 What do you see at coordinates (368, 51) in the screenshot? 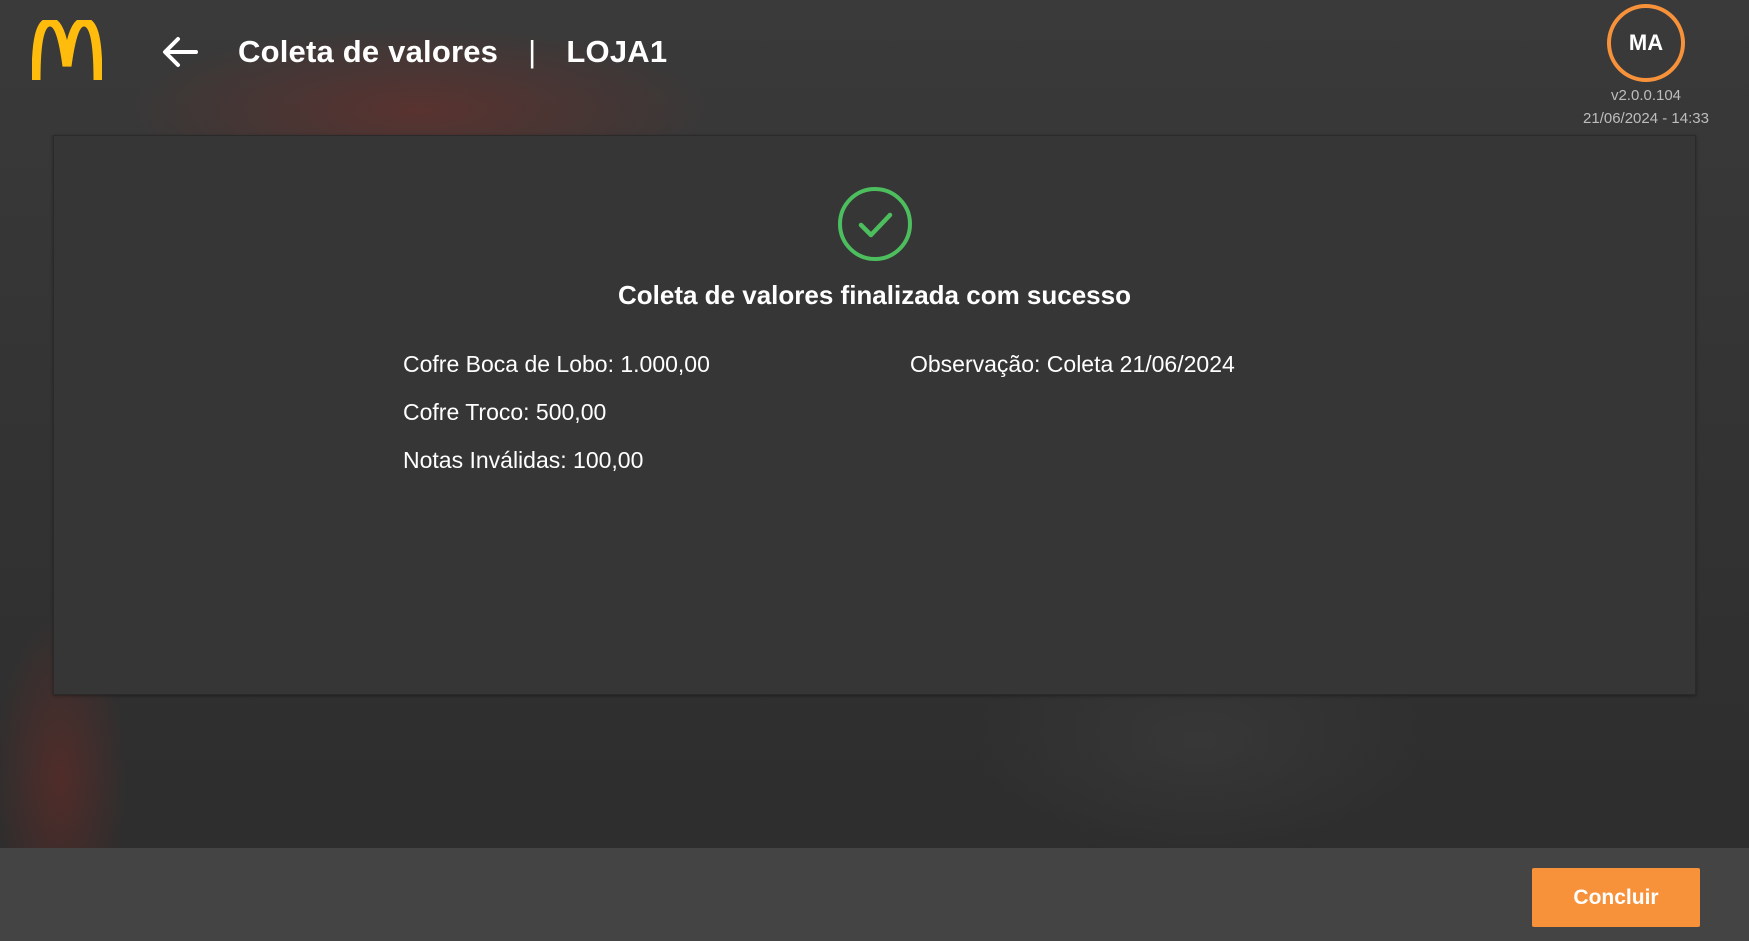
I see `page-title-text: Coleta de valores` at bounding box center [368, 51].